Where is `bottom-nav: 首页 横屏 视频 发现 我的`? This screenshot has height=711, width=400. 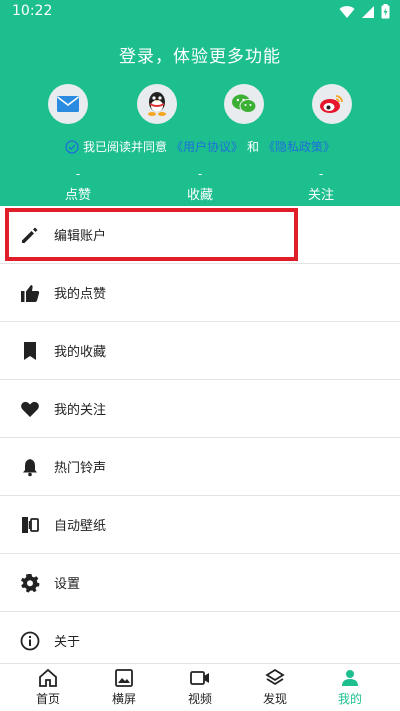 bottom-nav: 首页 横屏 视频 发现 我的 is located at coordinates (200, 687).